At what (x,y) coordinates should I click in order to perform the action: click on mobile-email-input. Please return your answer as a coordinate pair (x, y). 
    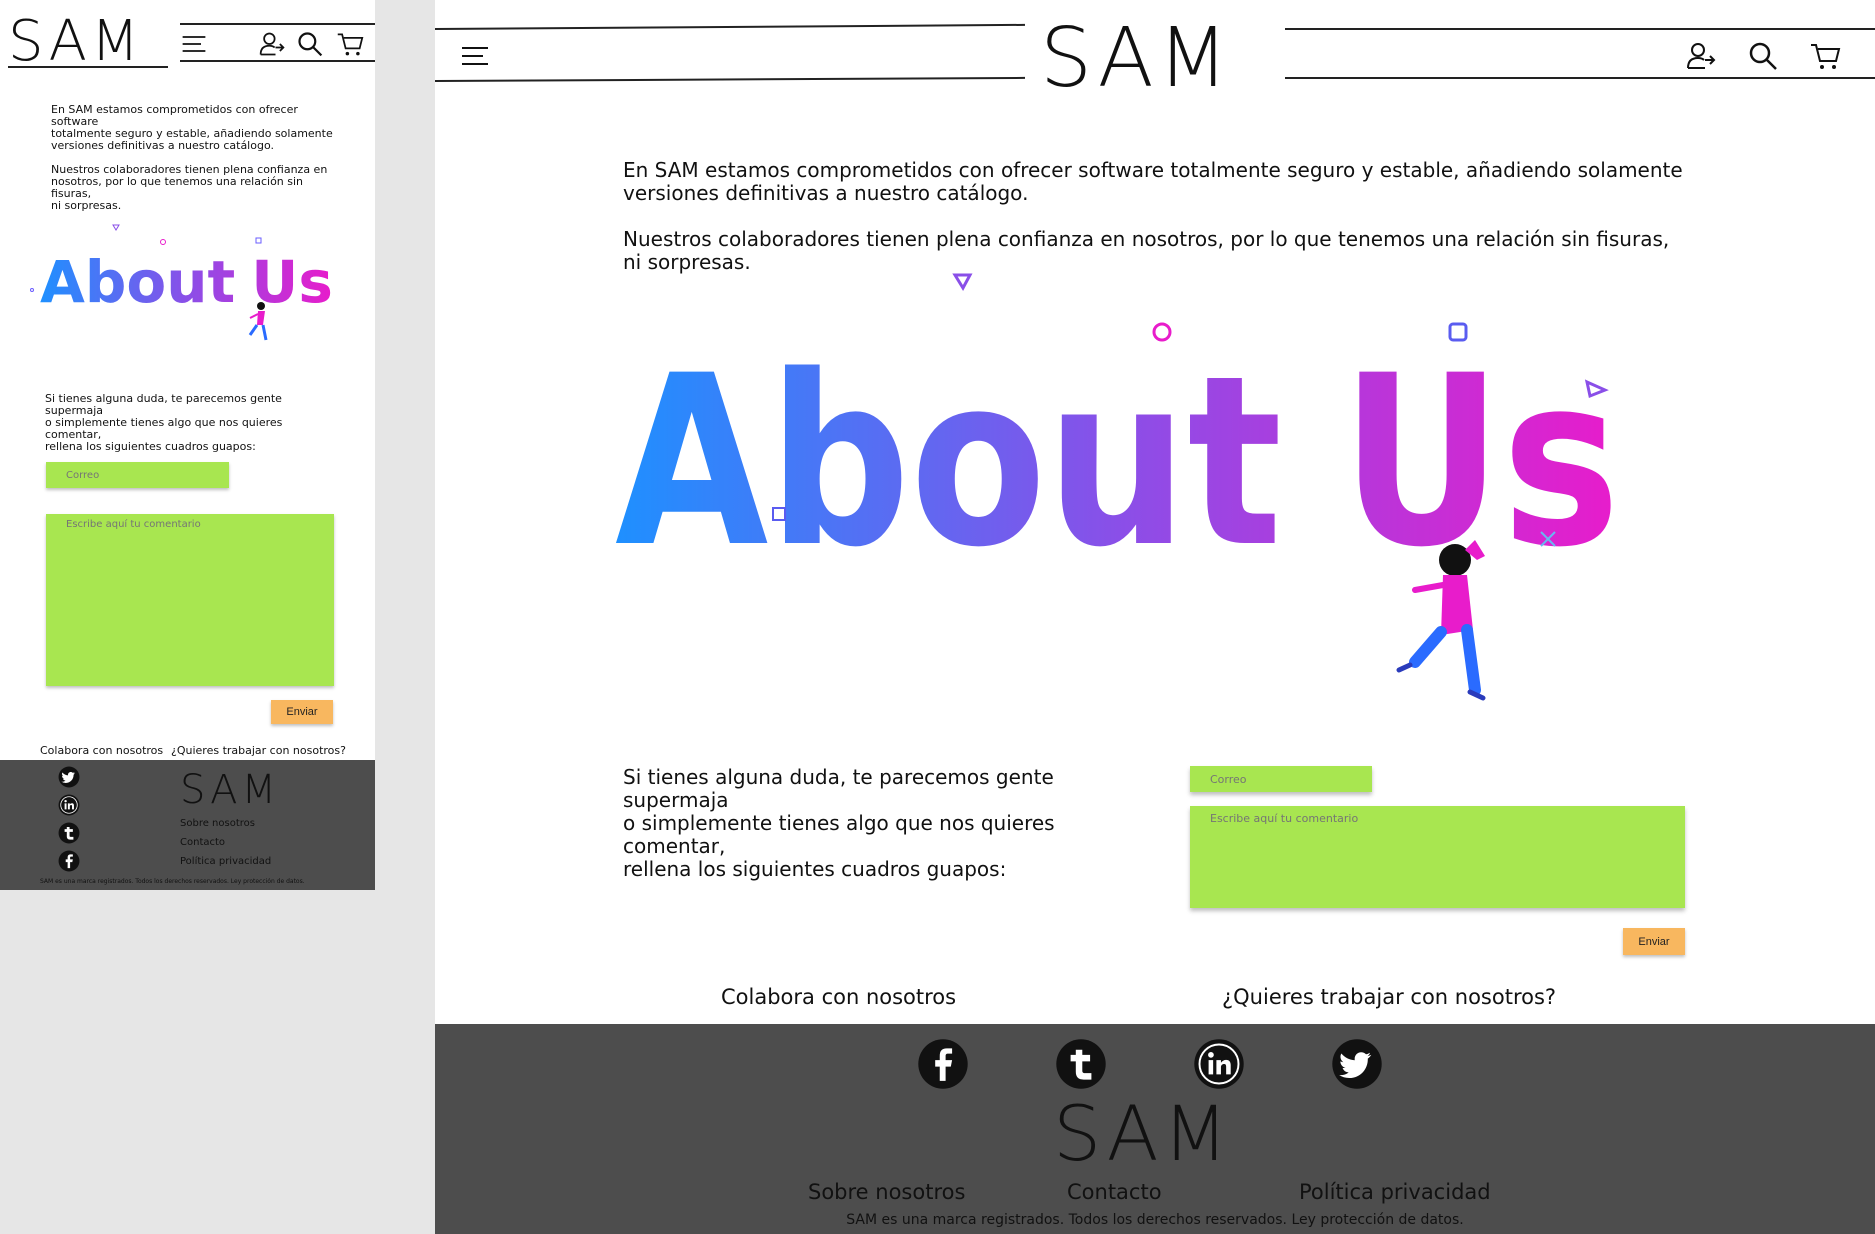
    Looking at the image, I should click on (137, 475).